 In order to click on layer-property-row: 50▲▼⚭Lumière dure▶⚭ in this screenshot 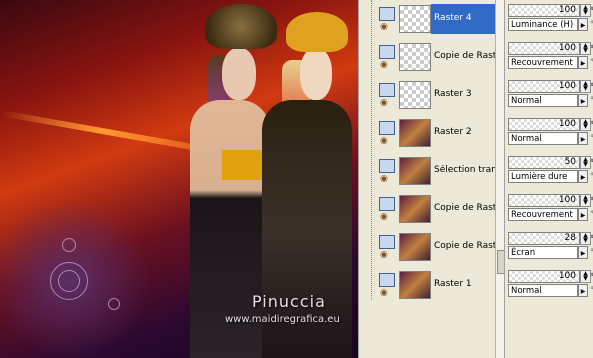, I will do `click(549, 172)`.